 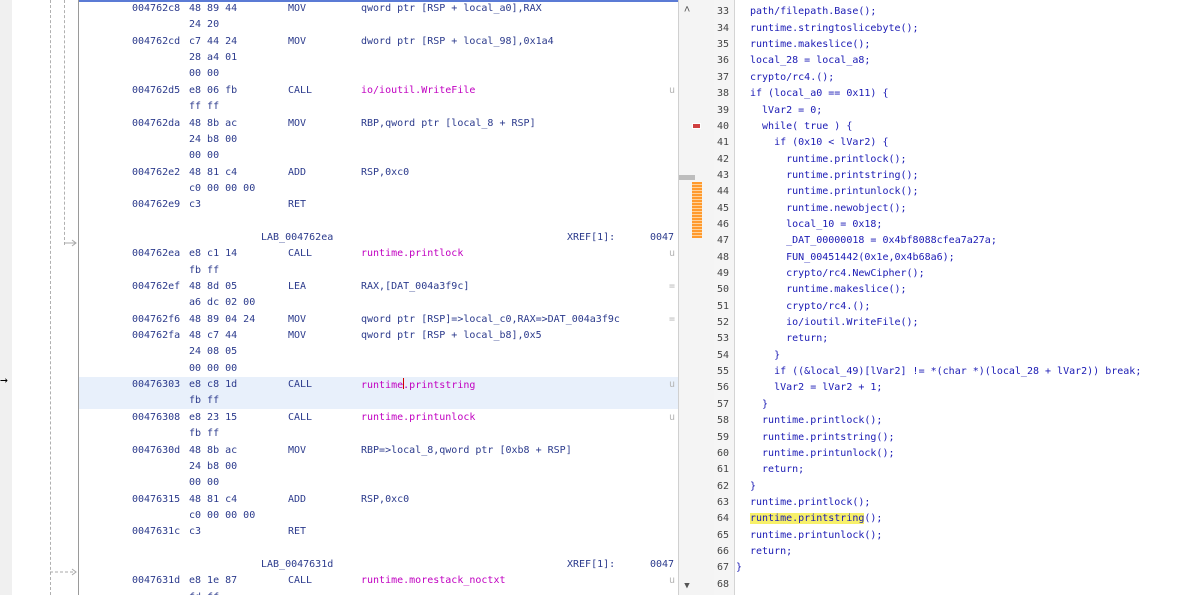 I want to click on address: 004762e2, so click(x=156, y=173).